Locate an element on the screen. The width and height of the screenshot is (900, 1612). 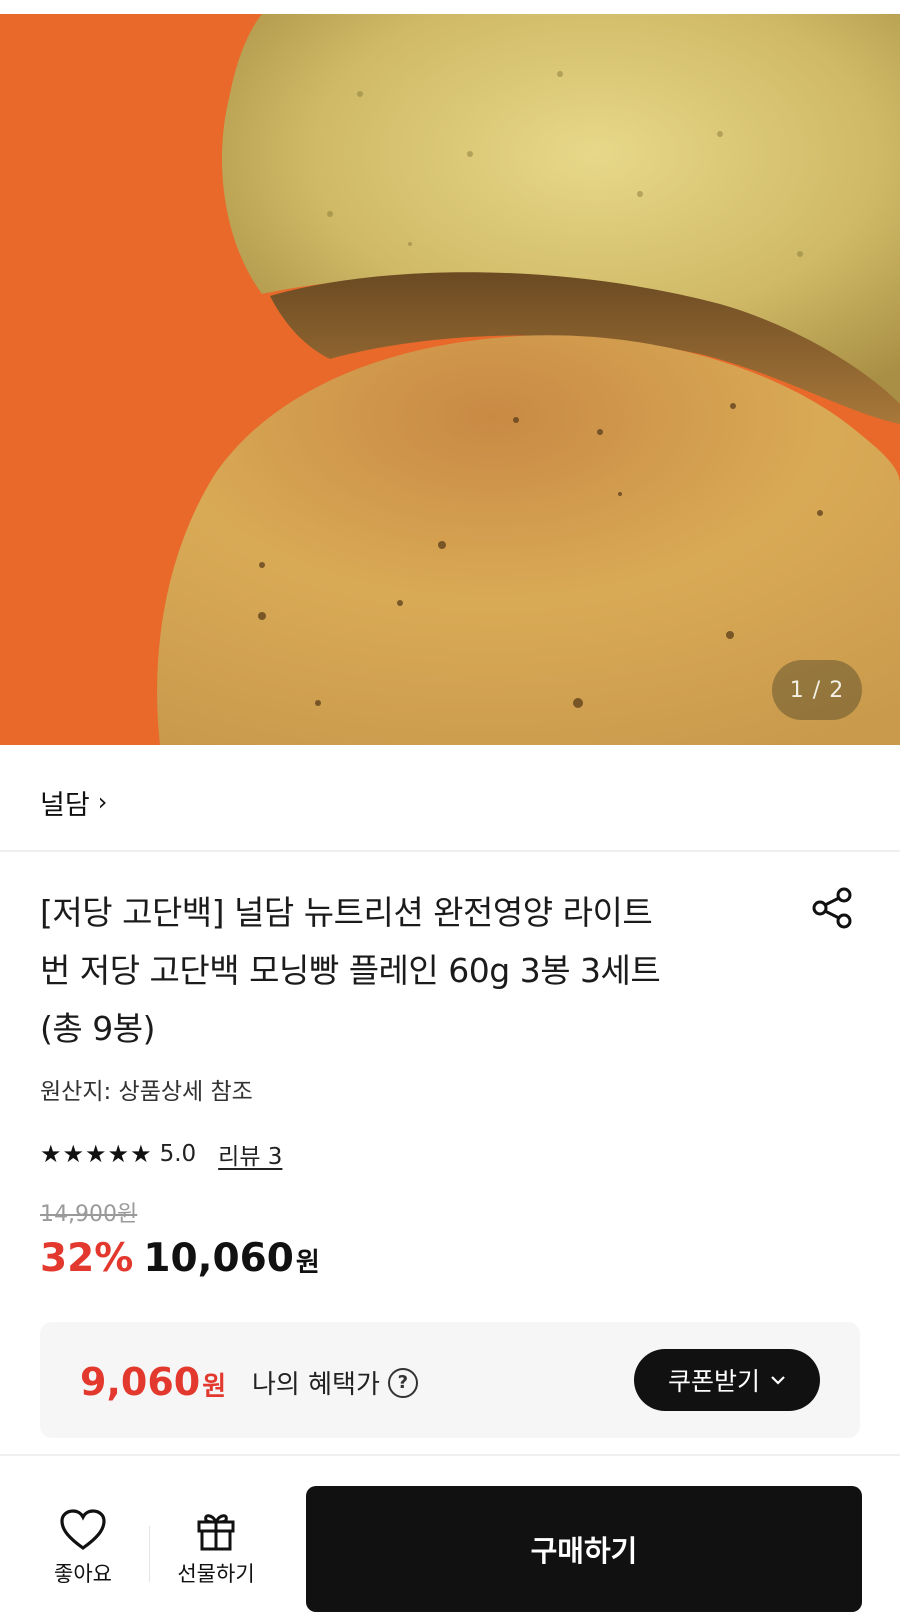
buy-button: 구매하기 is located at coordinates (584, 1549).